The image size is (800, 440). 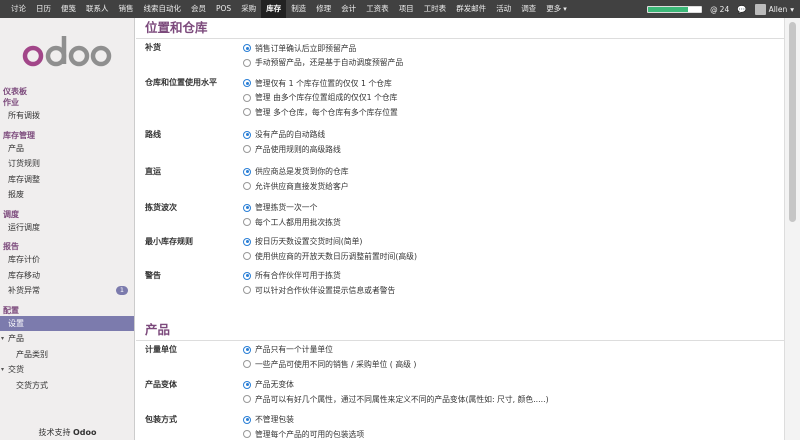 I want to click on radio-option: 供应商总是发货到你的仓库, so click(x=296, y=172).